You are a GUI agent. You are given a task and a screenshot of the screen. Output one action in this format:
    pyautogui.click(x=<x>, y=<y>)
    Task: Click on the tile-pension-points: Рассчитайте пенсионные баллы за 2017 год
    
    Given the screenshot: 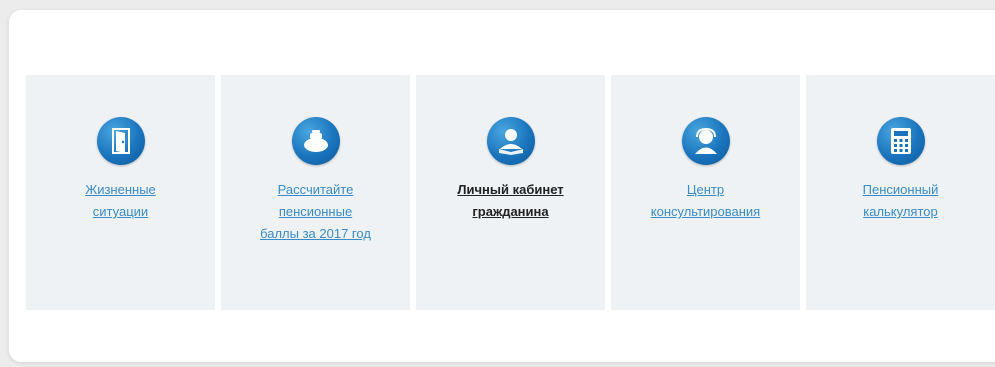 What is the action you would take?
    pyautogui.click(x=315, y=192)
    